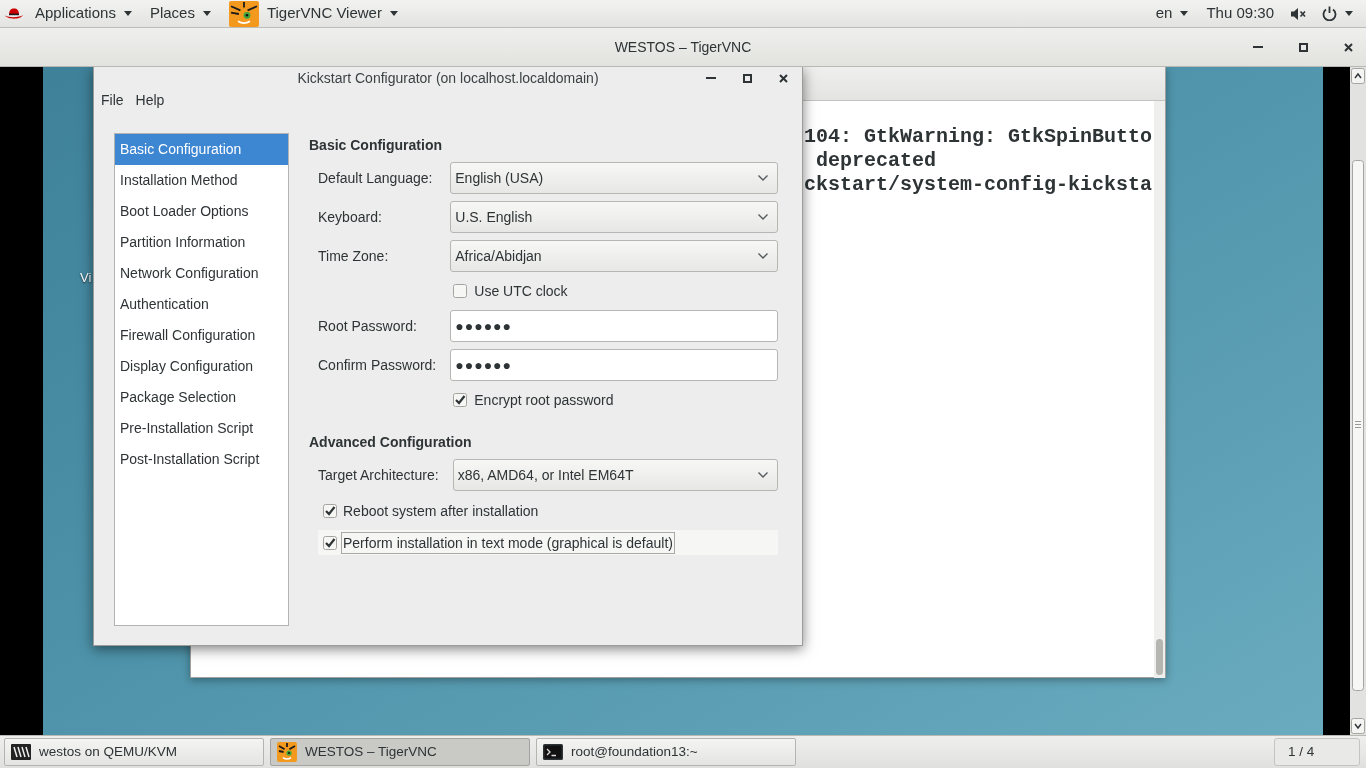  I want to click on terminal-line: 104: GtkWarning: GtkSpinButto, so click(978, 137).